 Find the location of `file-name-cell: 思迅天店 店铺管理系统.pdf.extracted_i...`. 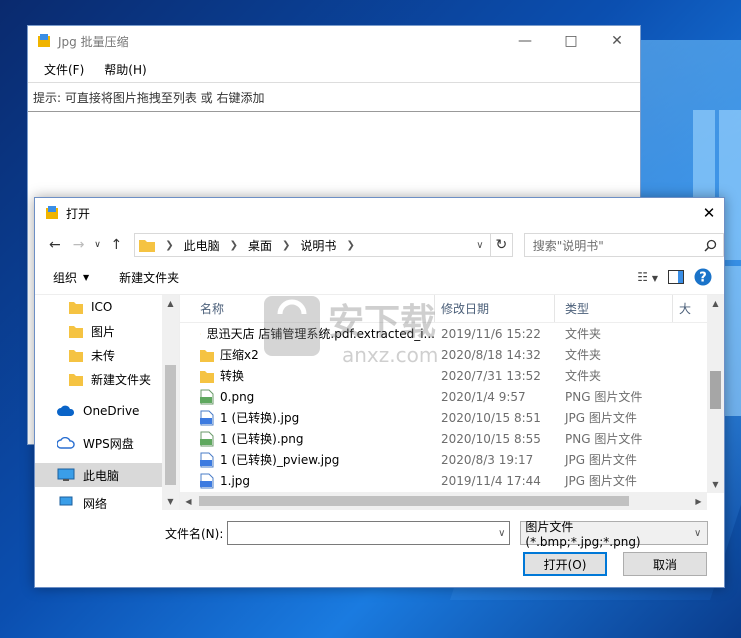

file-name-cell: 思迅天店 店铺管理系统.pdf.extracted_i... is located at coordinates (307, 333).